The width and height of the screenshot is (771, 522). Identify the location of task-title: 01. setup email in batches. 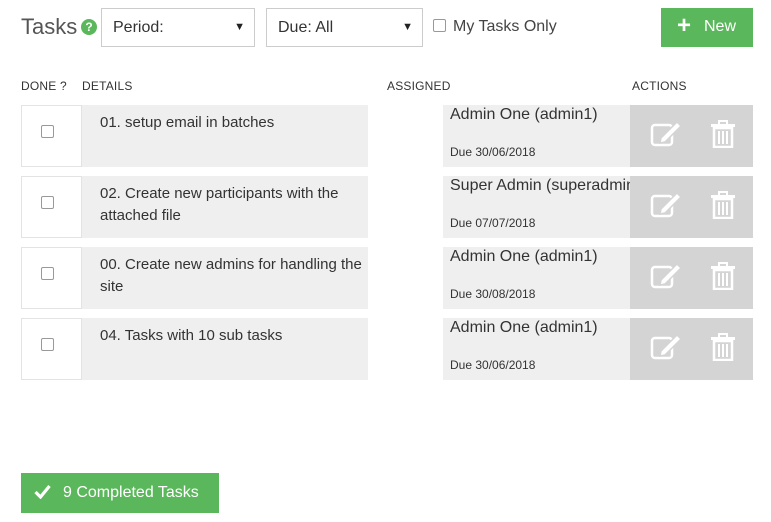
(225, 136).